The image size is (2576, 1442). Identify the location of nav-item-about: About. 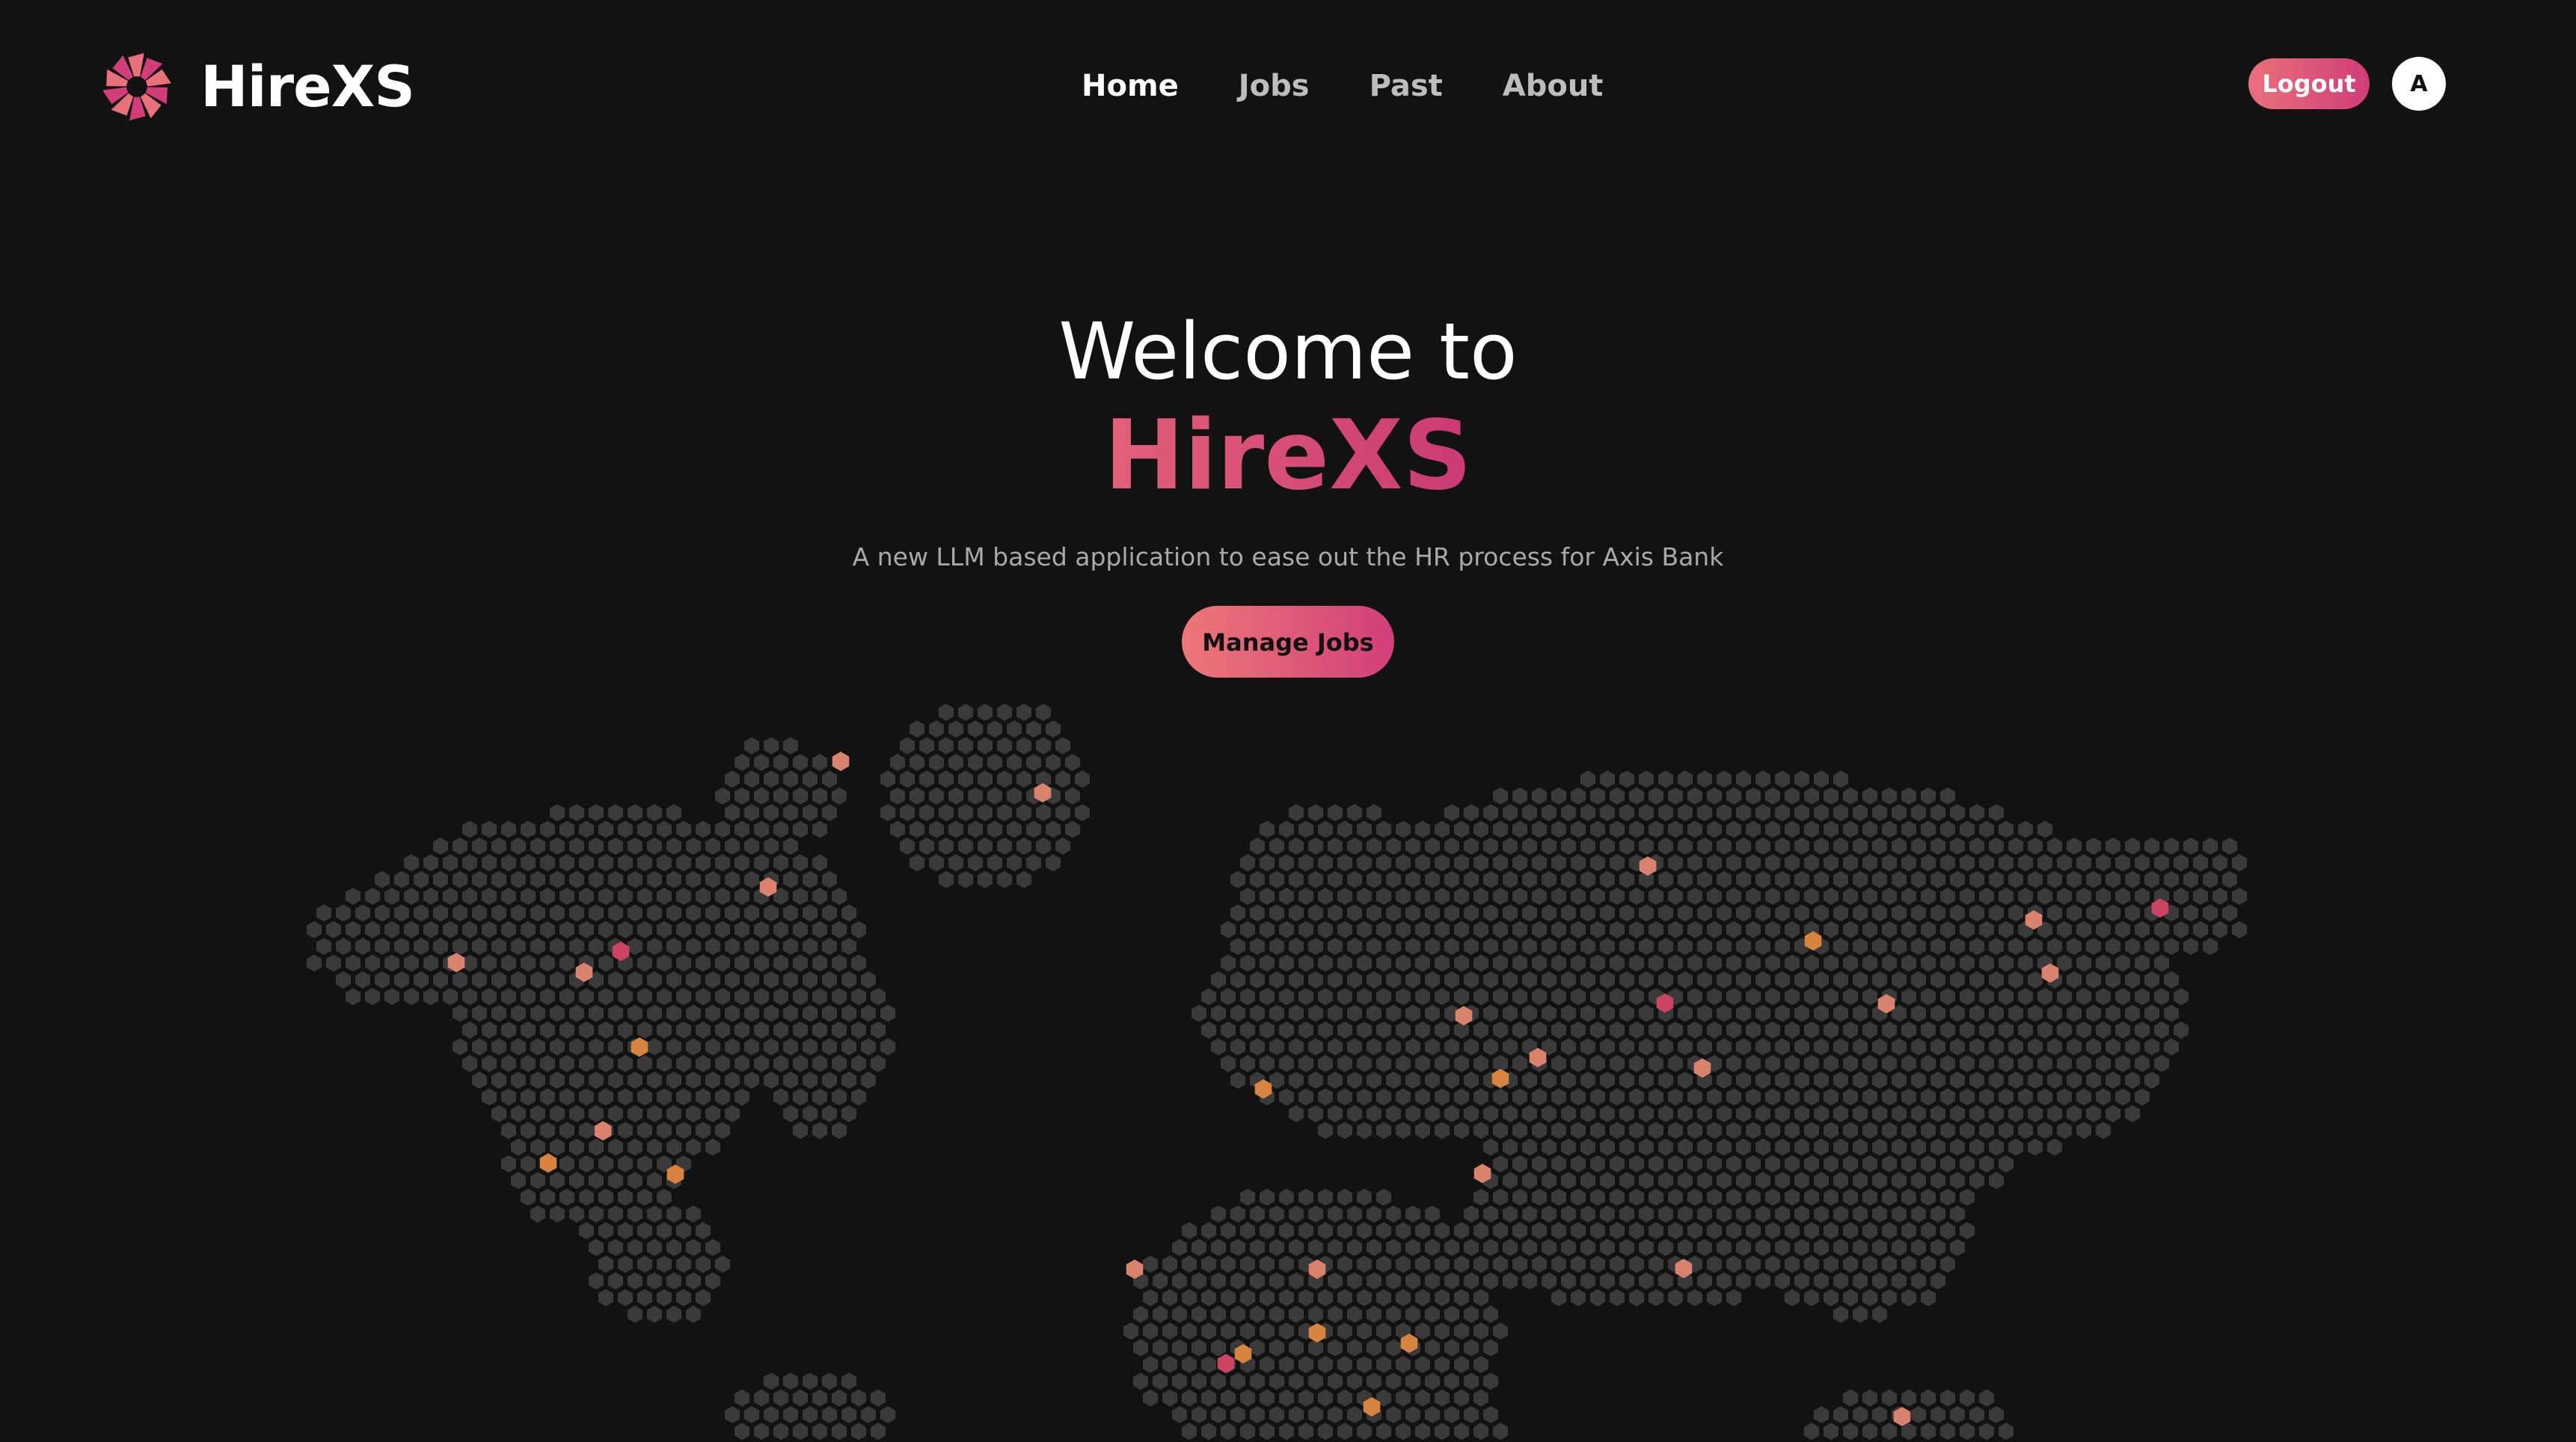
(1553, 86).